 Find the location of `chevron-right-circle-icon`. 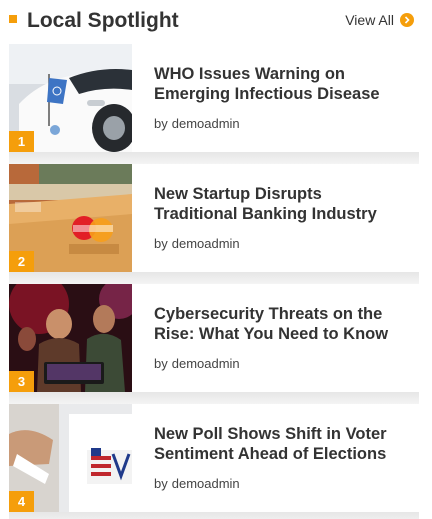

chevron-right-circle-icon is located at coordinates (407, 20).